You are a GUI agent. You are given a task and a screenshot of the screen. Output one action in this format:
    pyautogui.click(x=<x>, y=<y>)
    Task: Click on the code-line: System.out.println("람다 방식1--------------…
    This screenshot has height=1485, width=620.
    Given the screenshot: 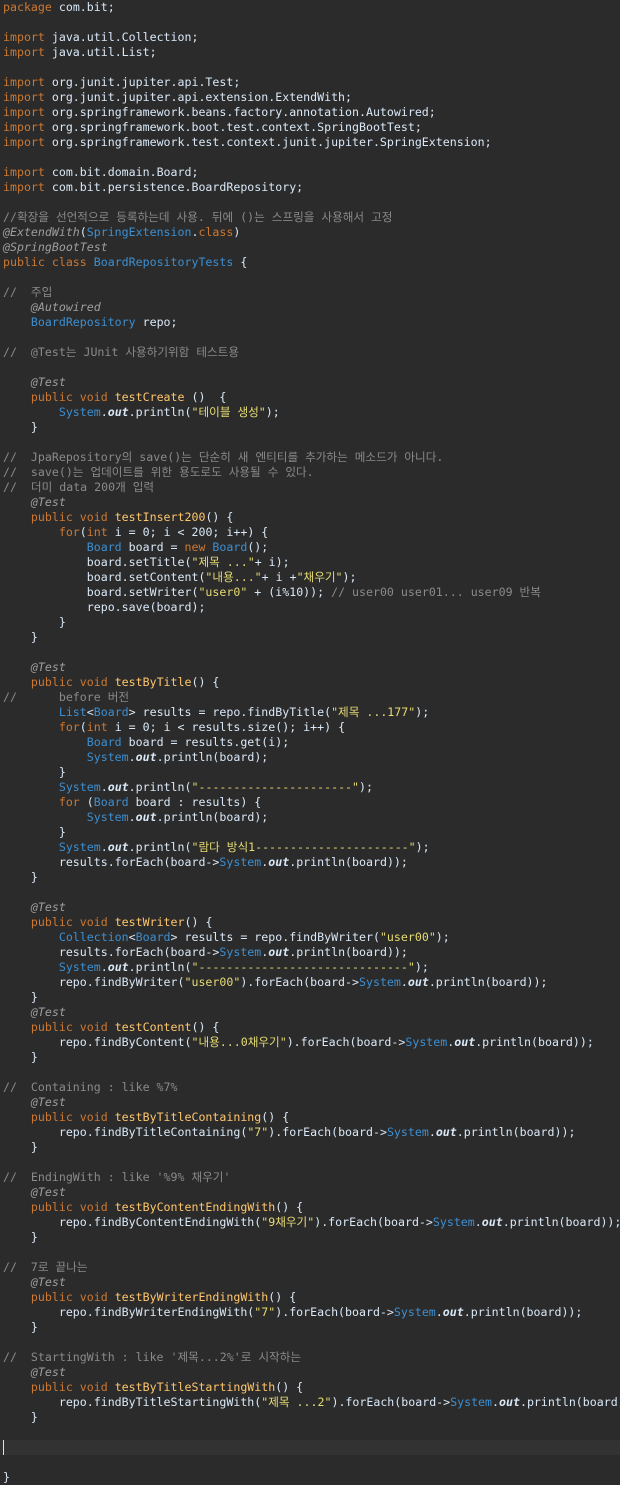 What is the action you would take?
    pyautogui.click(x=311, y=847)
    